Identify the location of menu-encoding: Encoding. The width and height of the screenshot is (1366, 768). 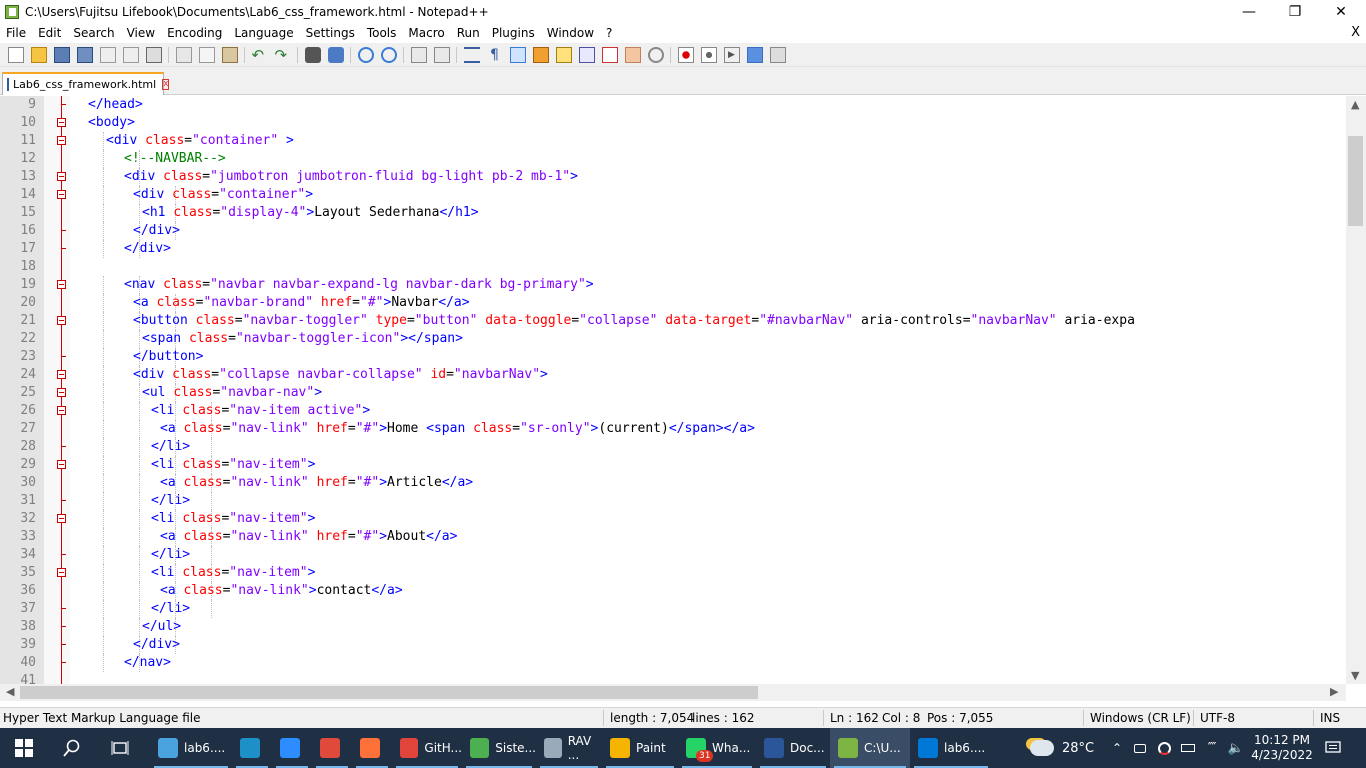
(194, 33).